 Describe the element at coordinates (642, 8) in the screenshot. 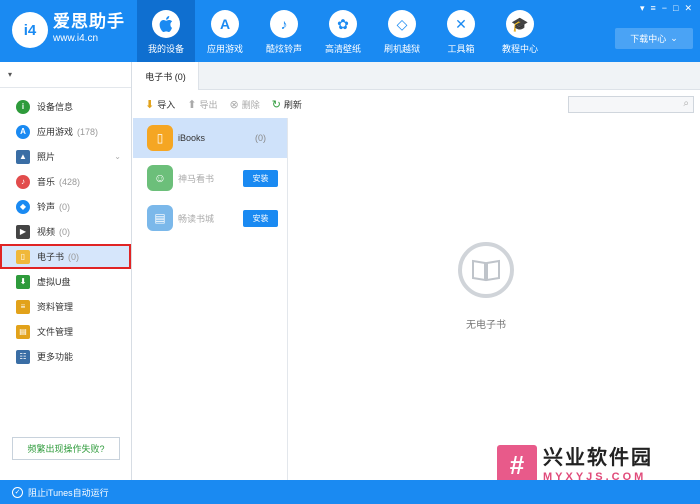

I see `skin-icon: ▾` at that location.